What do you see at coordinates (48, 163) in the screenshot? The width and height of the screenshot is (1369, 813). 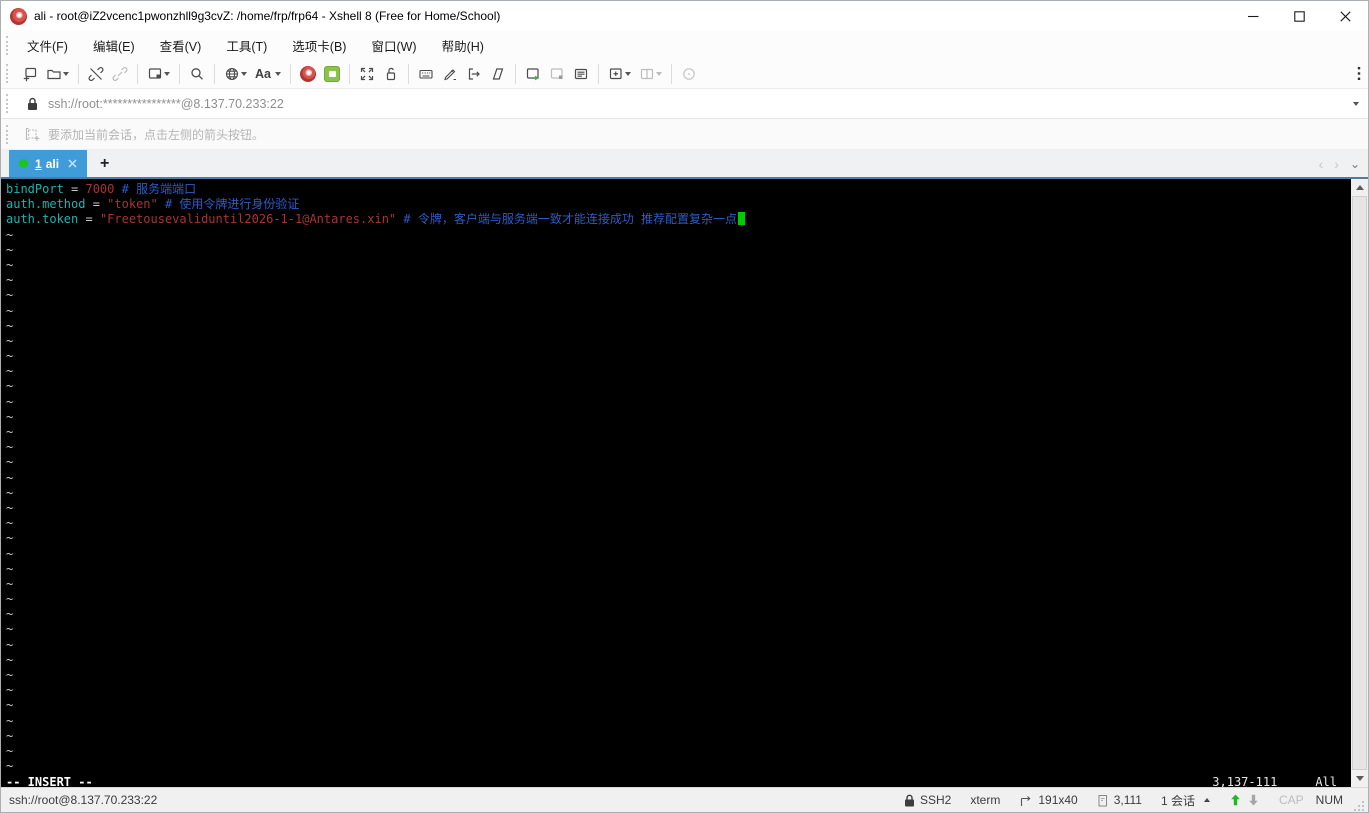 I see `tab-ali: 1 ali` at bounding box center [48, 163].